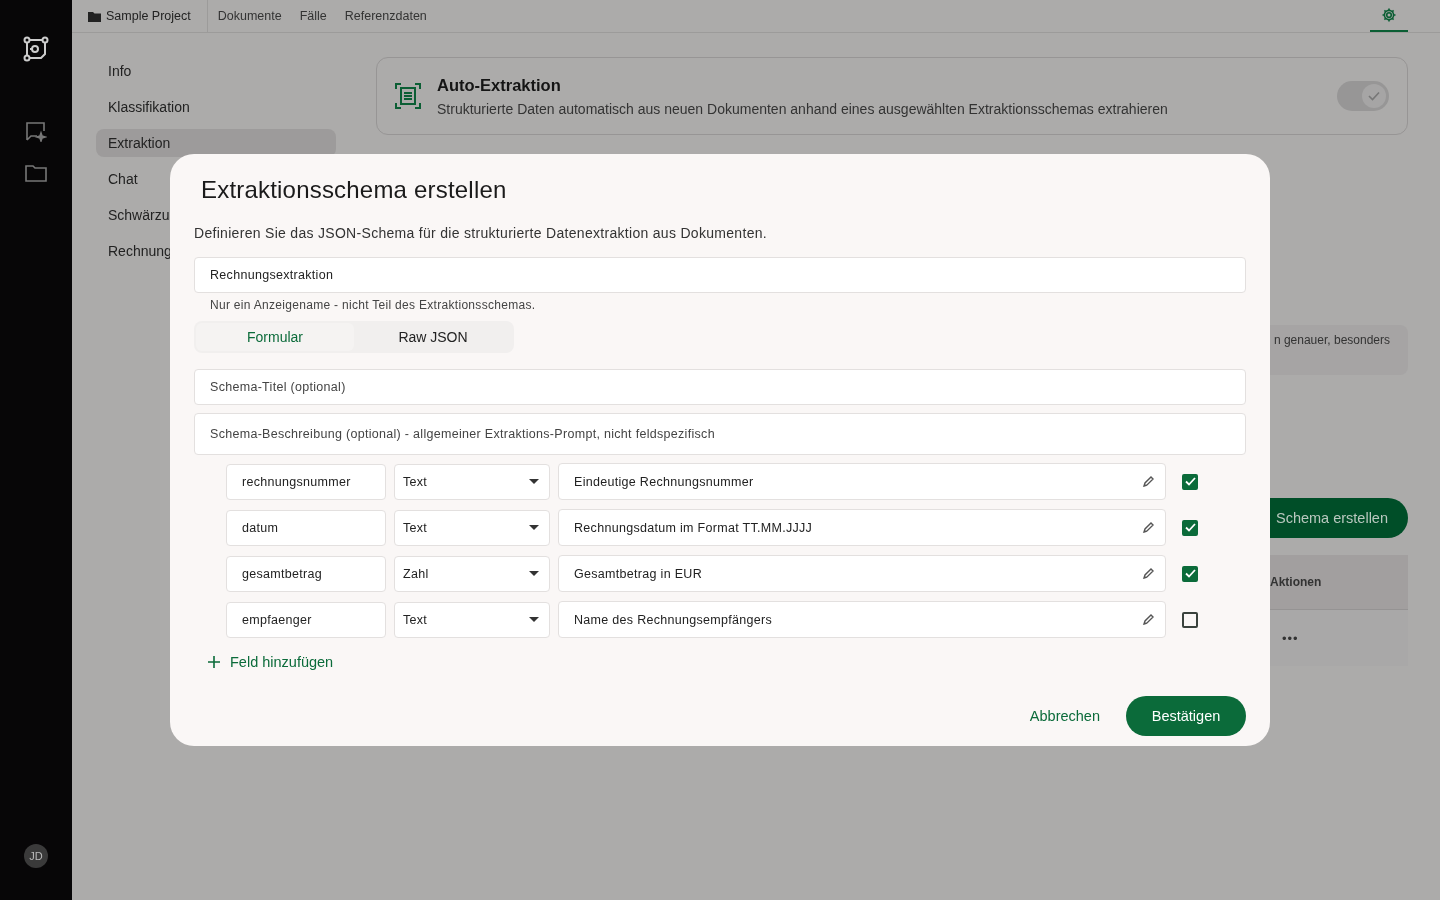  I want to click on card-description: Strukturierte Daten automatisch aus neuen Dokumenten anhand eines ausgewählten Extraktionsschemas extrahieren, so click(802, 108).